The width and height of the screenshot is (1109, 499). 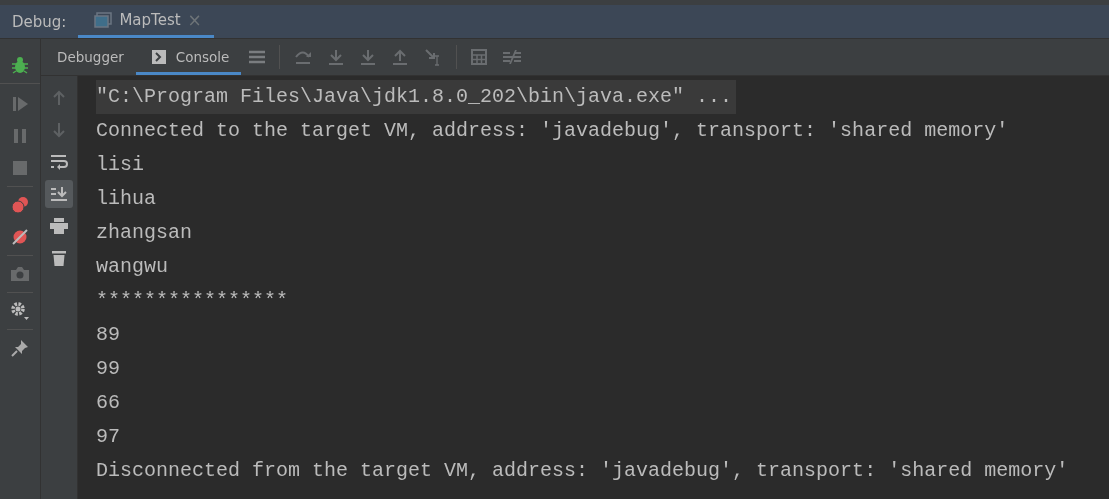 What do you see at coordinates (20, 65) in the screenshot?
I see `bug-icon` at bounding box center [20, 65].